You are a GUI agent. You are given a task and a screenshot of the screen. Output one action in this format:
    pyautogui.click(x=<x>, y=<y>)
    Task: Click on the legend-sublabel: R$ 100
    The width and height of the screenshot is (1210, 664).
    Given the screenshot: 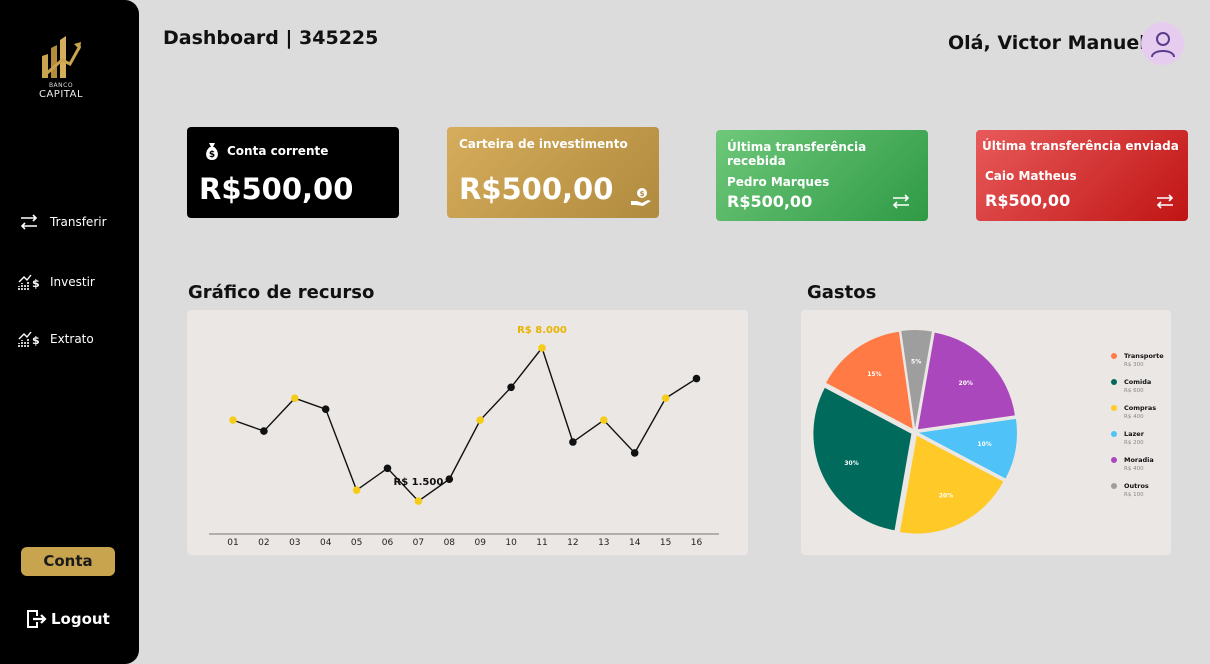 What is the action you would take?
    pyautogui.click(x=1134, y=495)
    